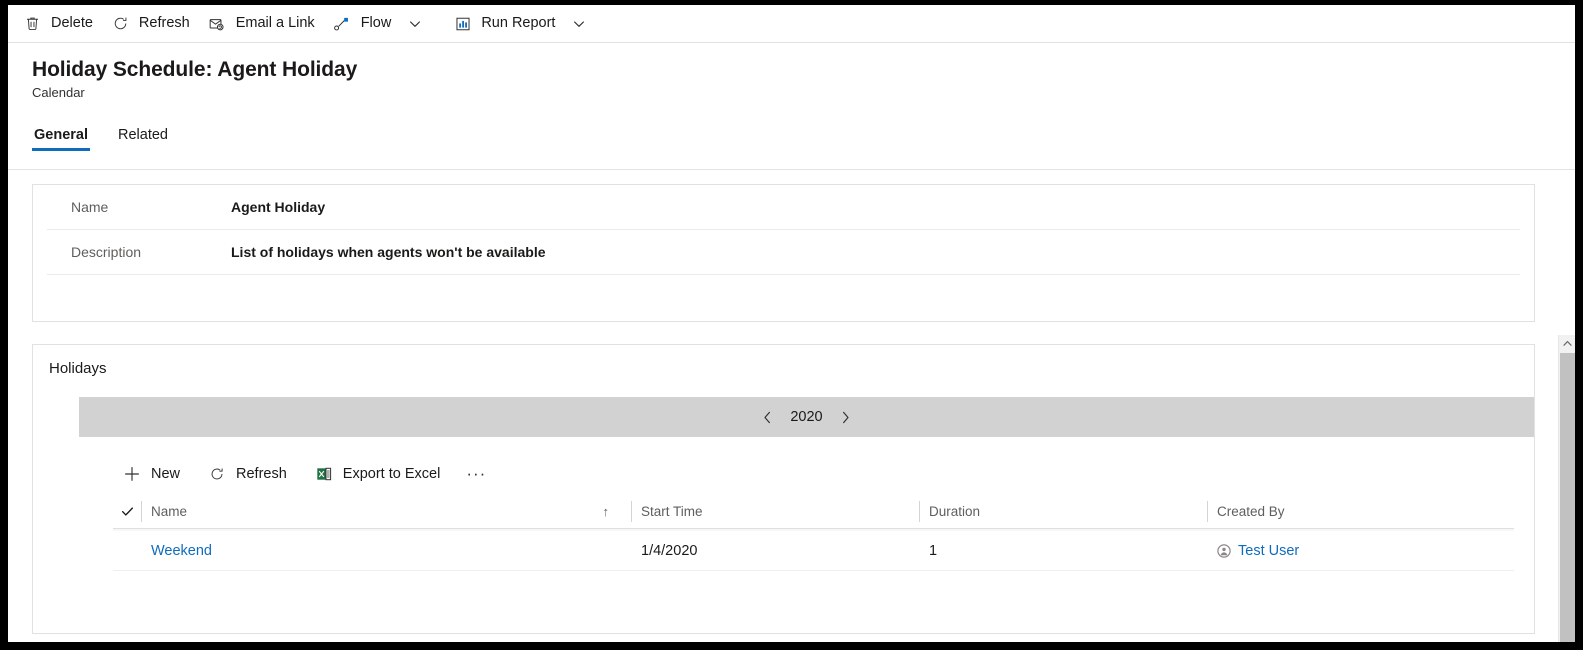 The height and width of the screenshot is (650, 1583). I want to click on trash-icon, so click(32, 23).